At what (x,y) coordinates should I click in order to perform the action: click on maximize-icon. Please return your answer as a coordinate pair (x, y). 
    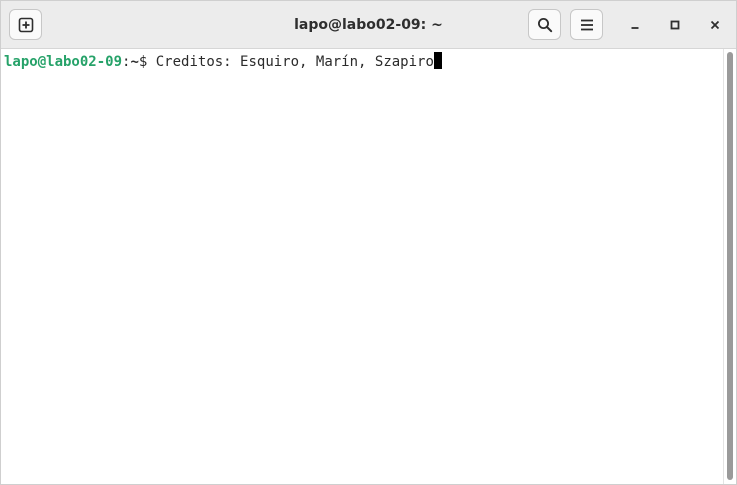
    Looking at the image, I should click on (675, 25).